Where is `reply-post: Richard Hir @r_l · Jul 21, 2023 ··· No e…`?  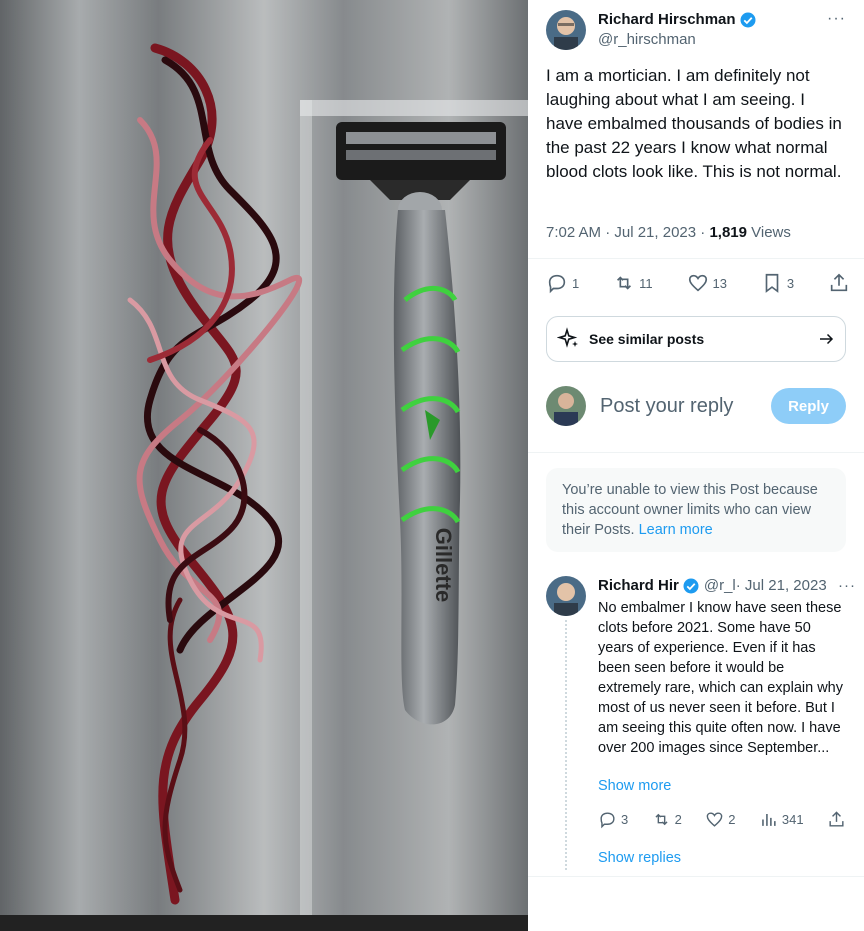 reply-post: Richard Hir @r_l · Jul 21, 2023 ··· No e… is located at coordinates (701, 723).